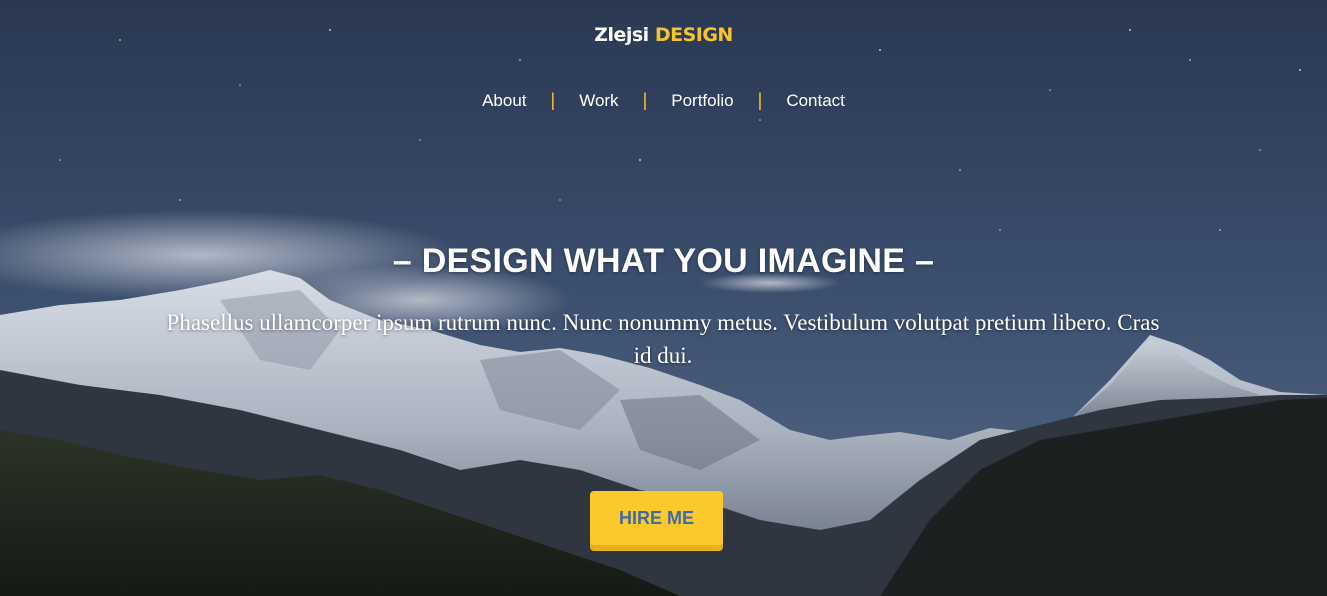 The height and width of the screenshot is (596, 1327). Describe the element at coordinates (663, 100) in the screenshot. I see `main-navigation: About | Work | Portfolio | Contact` at that location.